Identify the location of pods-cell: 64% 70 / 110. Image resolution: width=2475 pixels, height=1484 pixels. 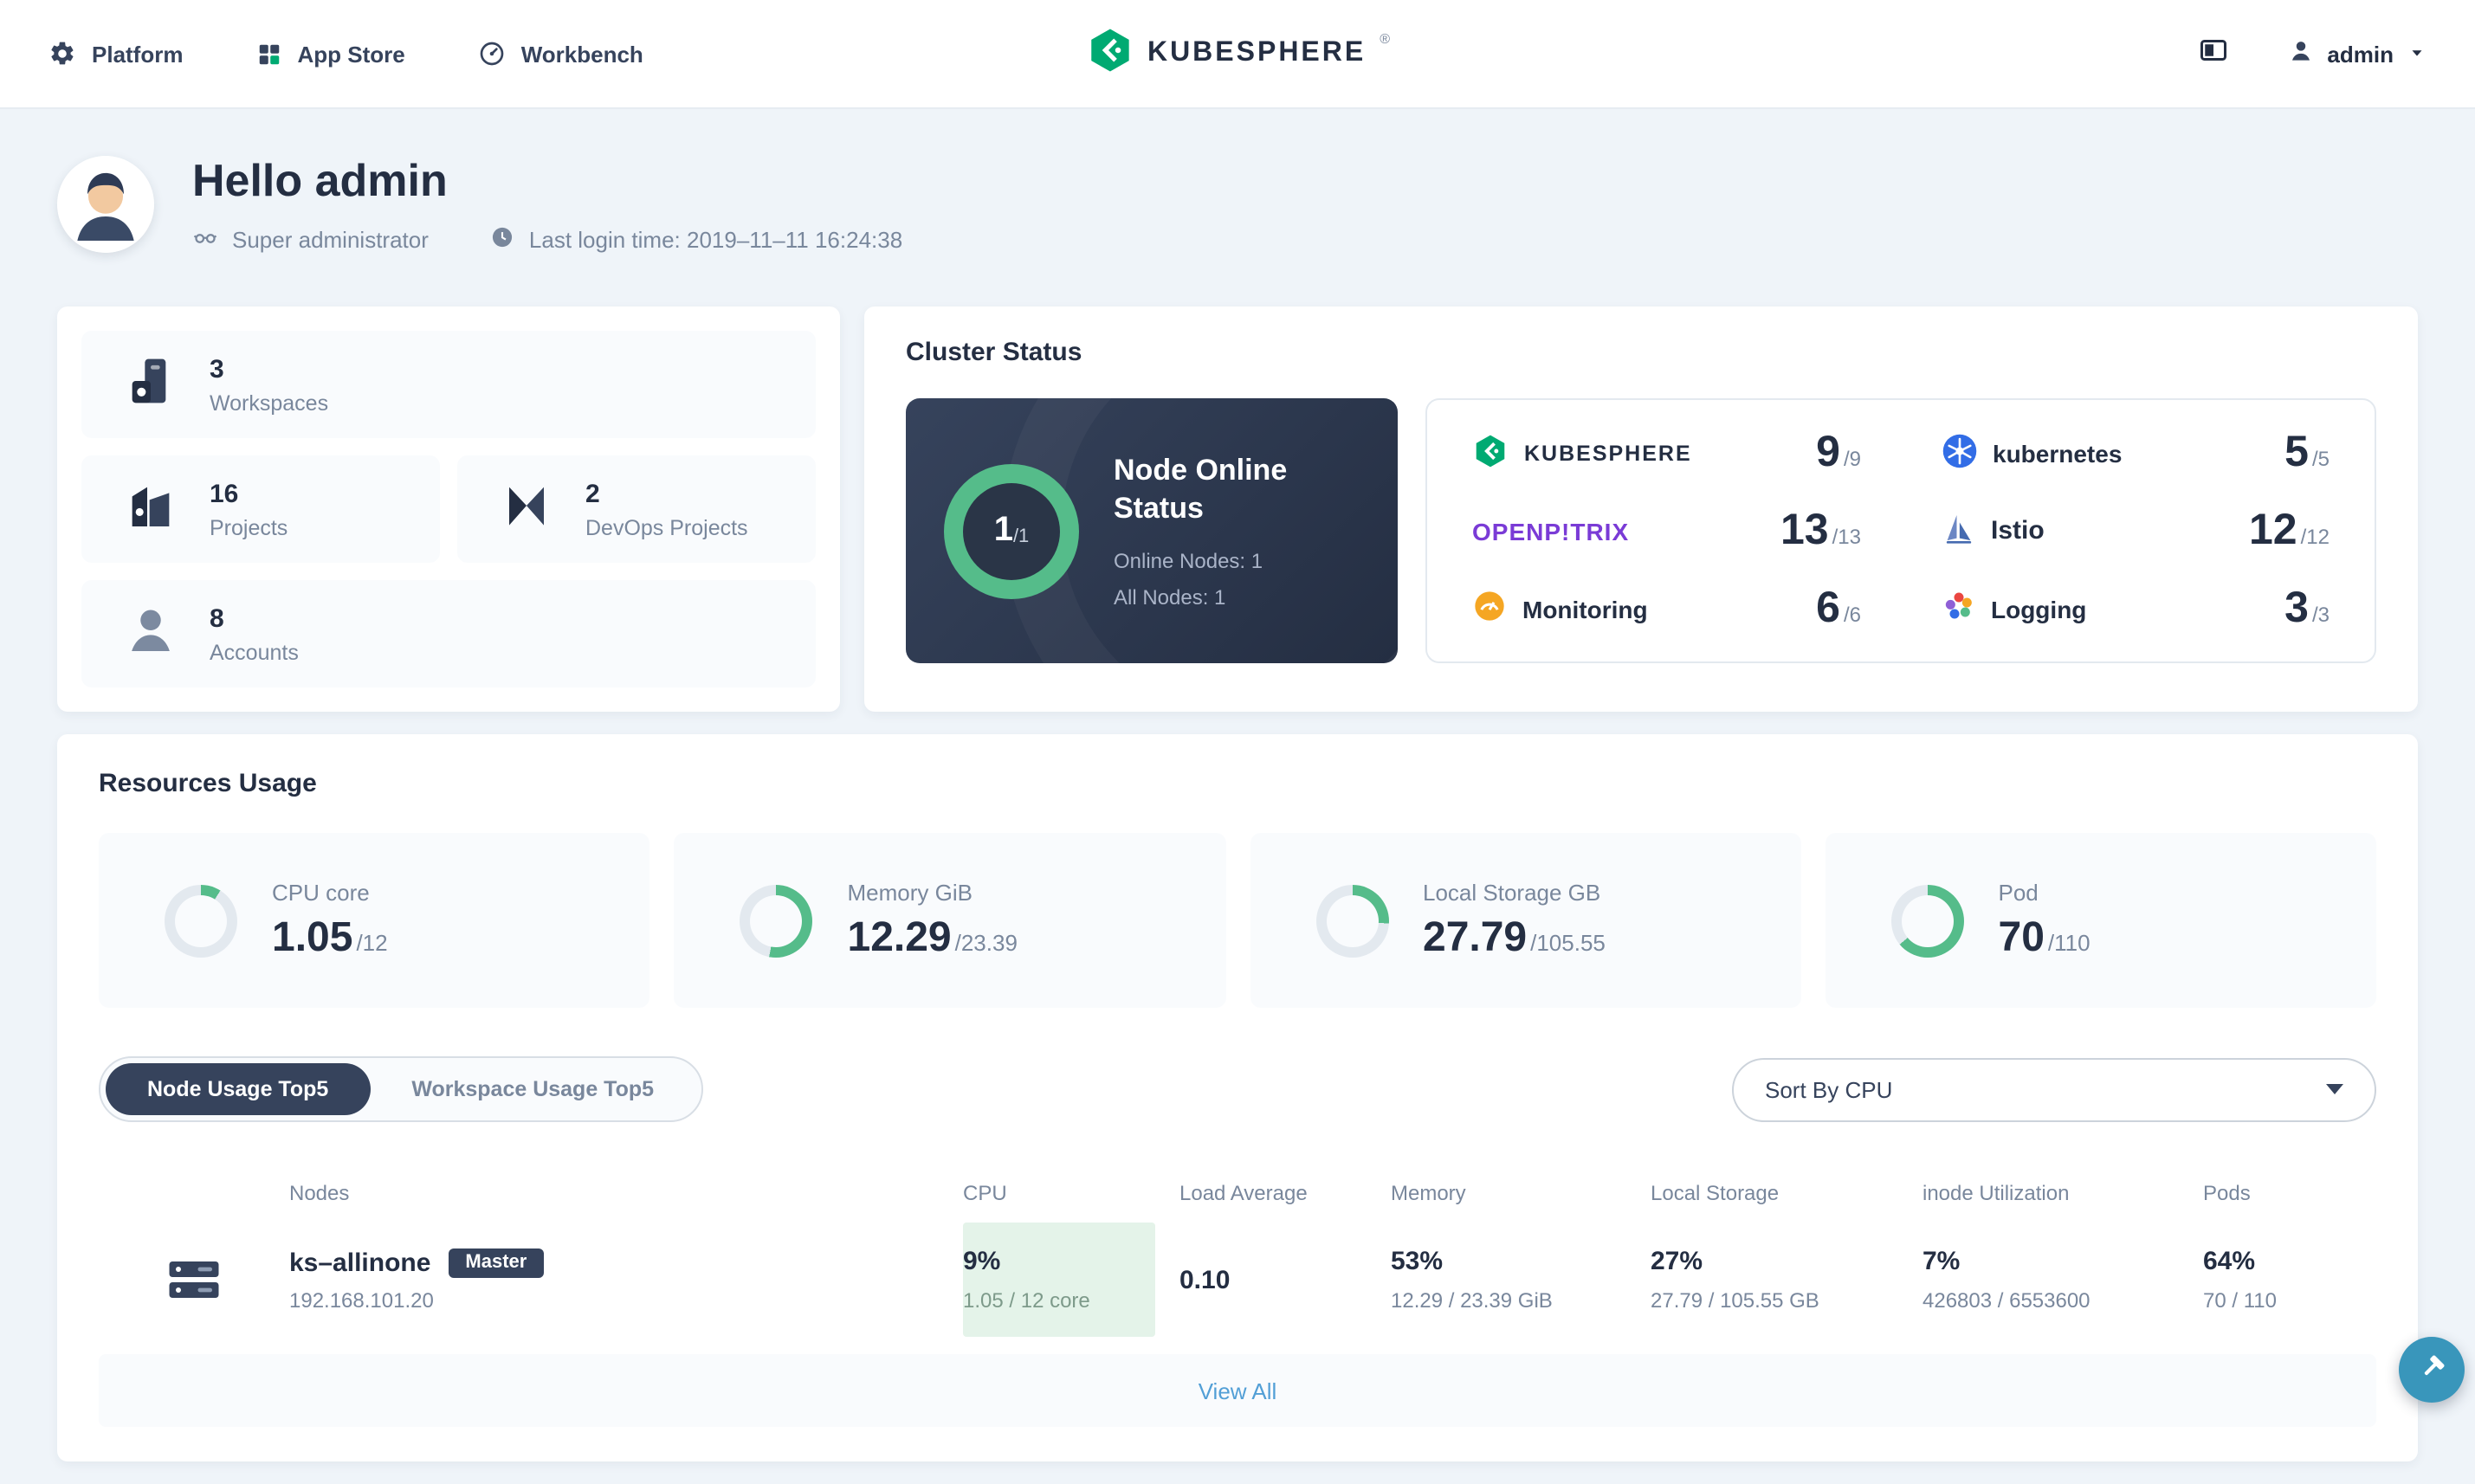
(2289, 1280).